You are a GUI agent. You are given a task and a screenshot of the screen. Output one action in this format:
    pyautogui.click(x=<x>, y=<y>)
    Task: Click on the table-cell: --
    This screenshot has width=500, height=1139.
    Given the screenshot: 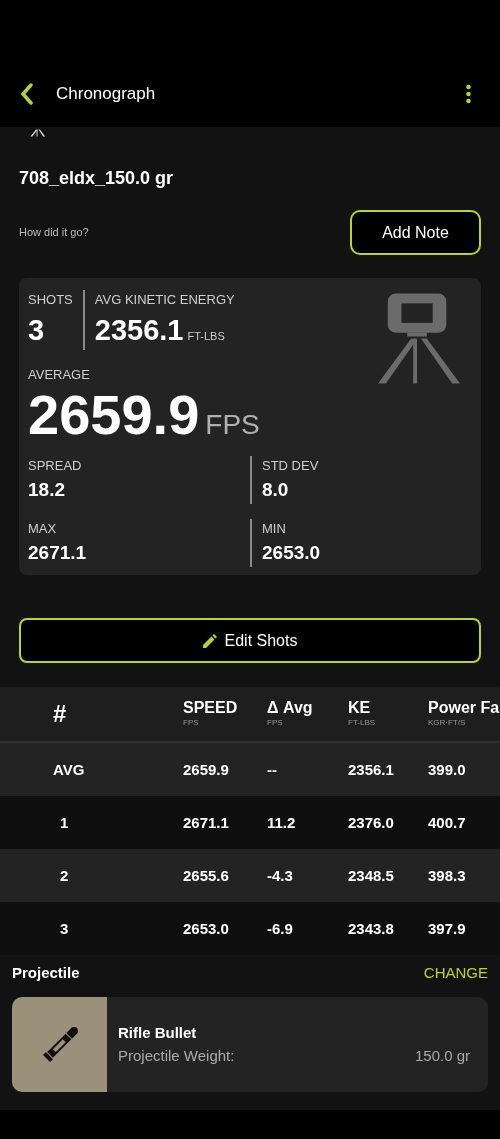 What is the action you would take?
    pyautogui.click(x=272, y=769)
    